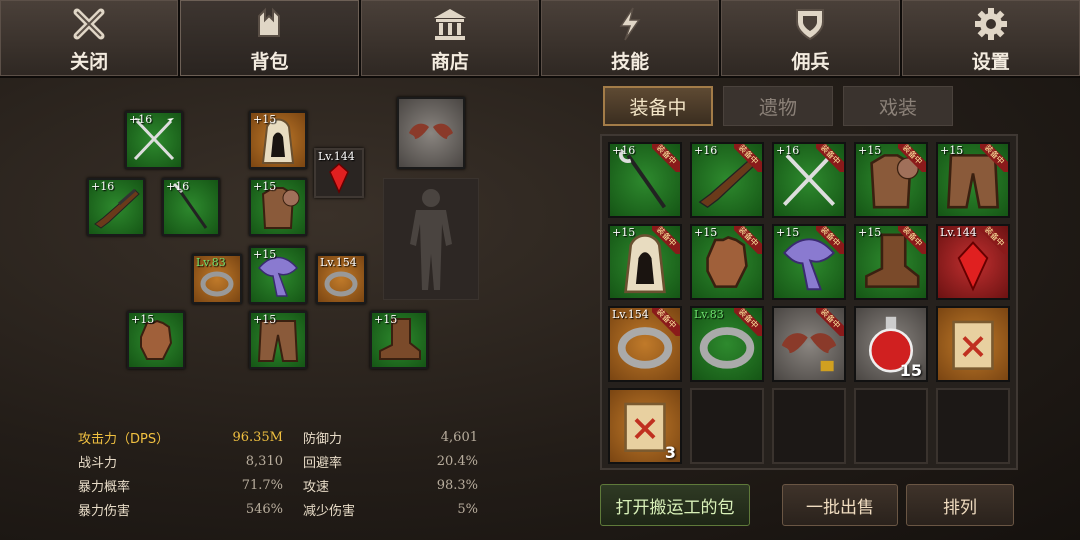 The image size is (1080, 540). Describe the element at coordinates (339, 173) in the screenshot. I see `equip-slot-gem: Lv.144` at that location.